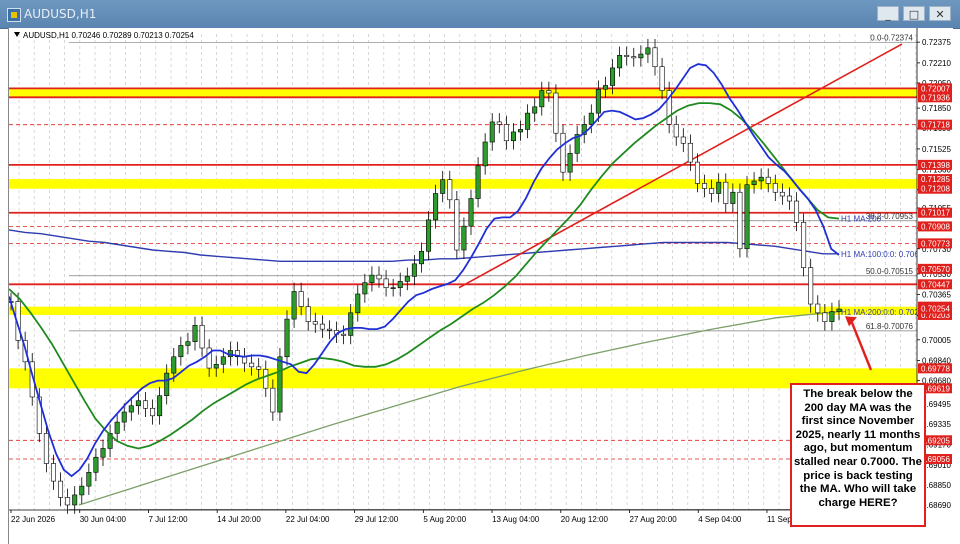 This screenshot has width=960, height=544. Describe the element at coordinates (935, 125) in the screenshot. I see `price-tag-label: 0.71718` at that location.